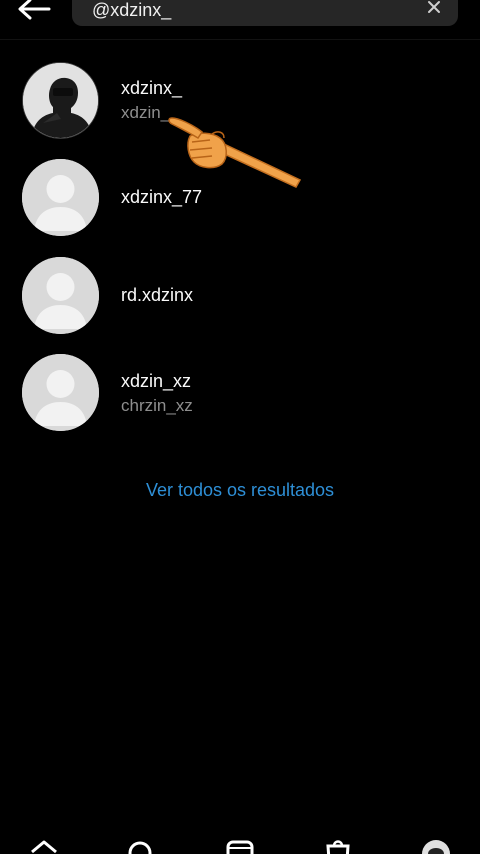  I want to click on full-name: chrzin_xz, so click(157, 405).